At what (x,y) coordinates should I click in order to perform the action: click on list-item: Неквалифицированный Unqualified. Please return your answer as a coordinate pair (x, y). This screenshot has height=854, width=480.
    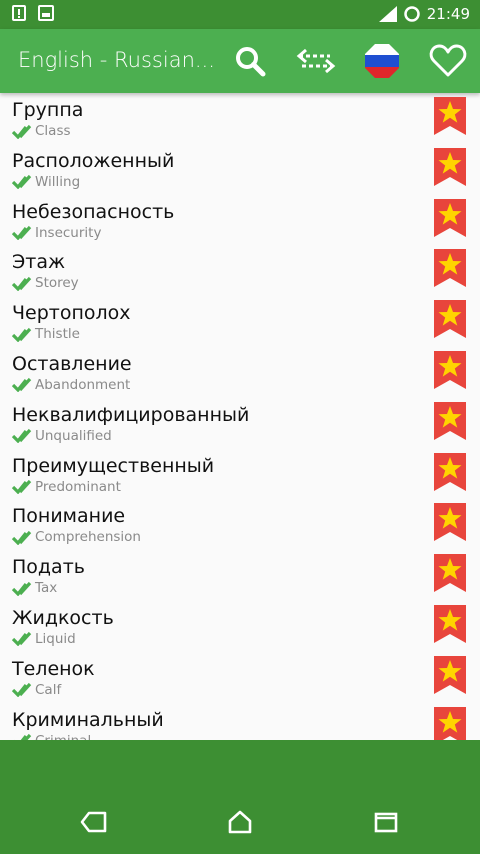
    Looking at the image, I should click on (240, 423).